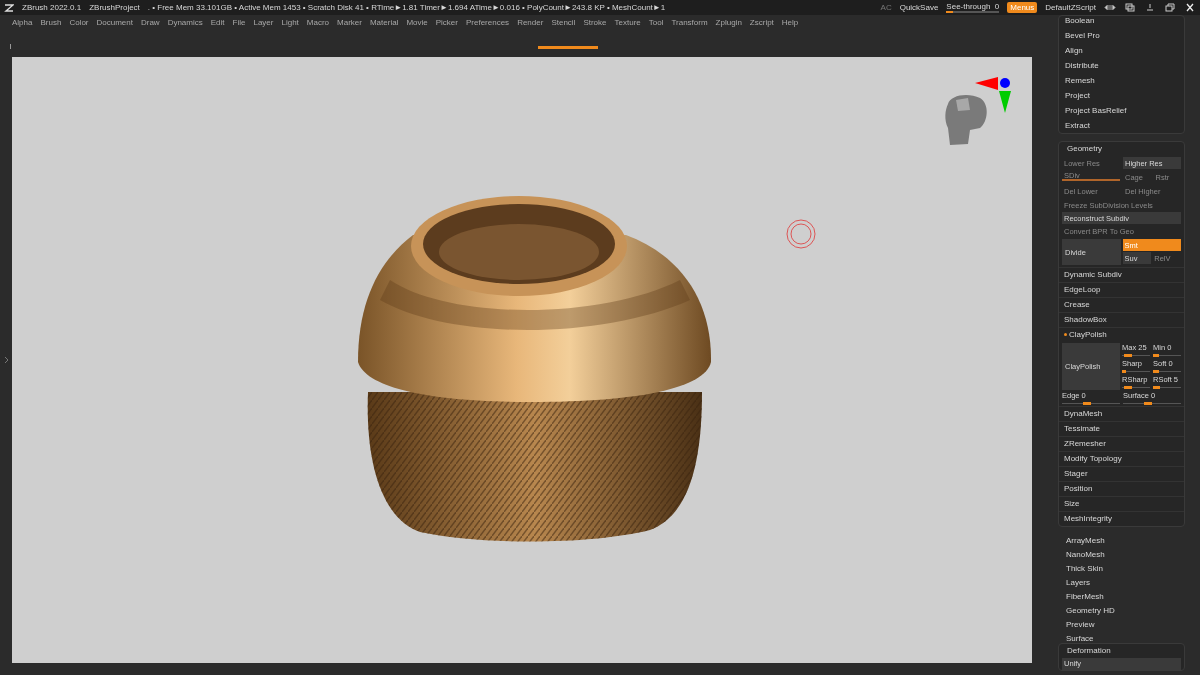  What do you see at coordinates (1121, 125) in the screenshot?
I see `palette-item: Extract` at bounding box center [1121, 125].